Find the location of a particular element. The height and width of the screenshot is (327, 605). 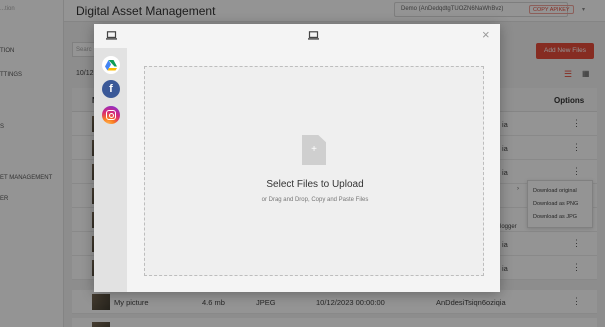

plus-icon: + is located at coordinates (314, 149).